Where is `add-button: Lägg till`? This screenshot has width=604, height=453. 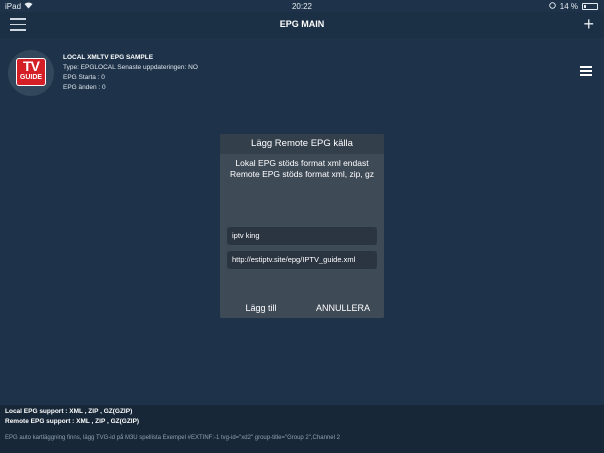 add-button: Lägg till is located at coordinates (261, 308).